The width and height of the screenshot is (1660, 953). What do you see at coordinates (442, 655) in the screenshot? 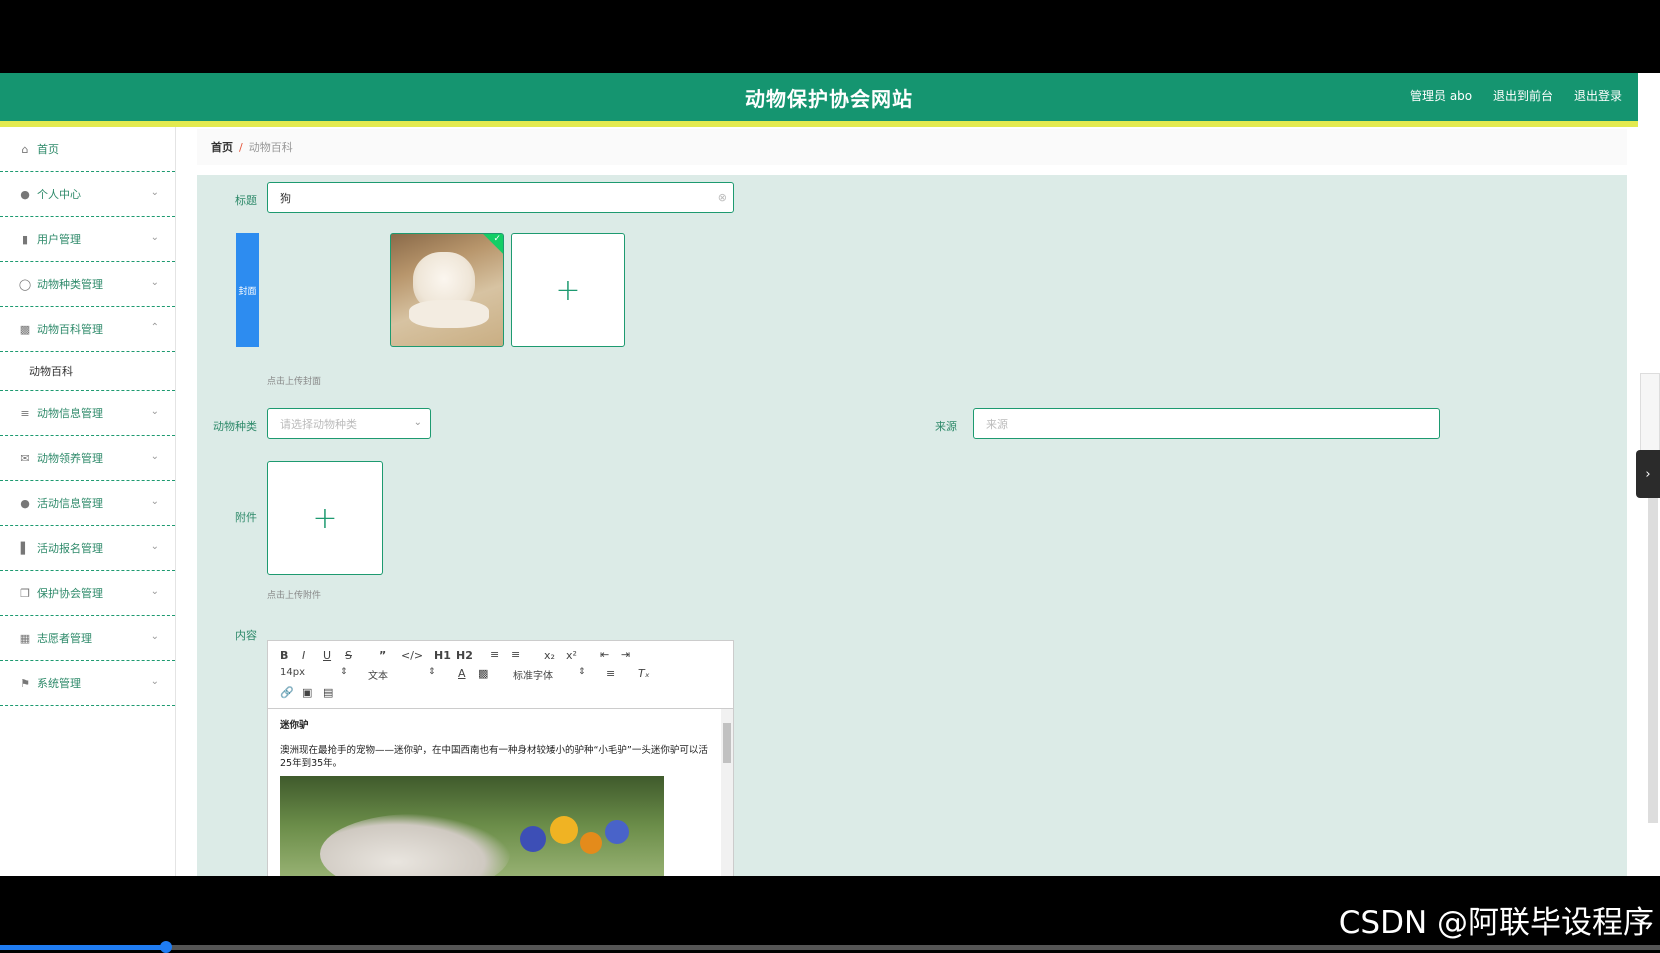
I see `heading1-button: H1` at bounding box center [442, 655].